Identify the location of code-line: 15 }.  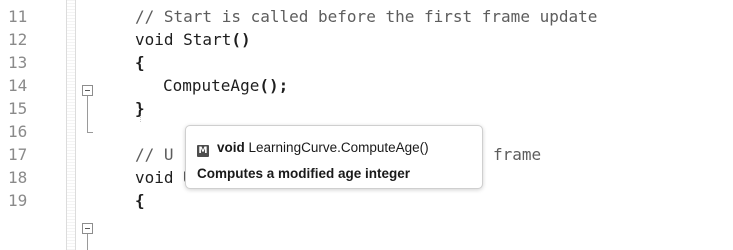
(366, 108).